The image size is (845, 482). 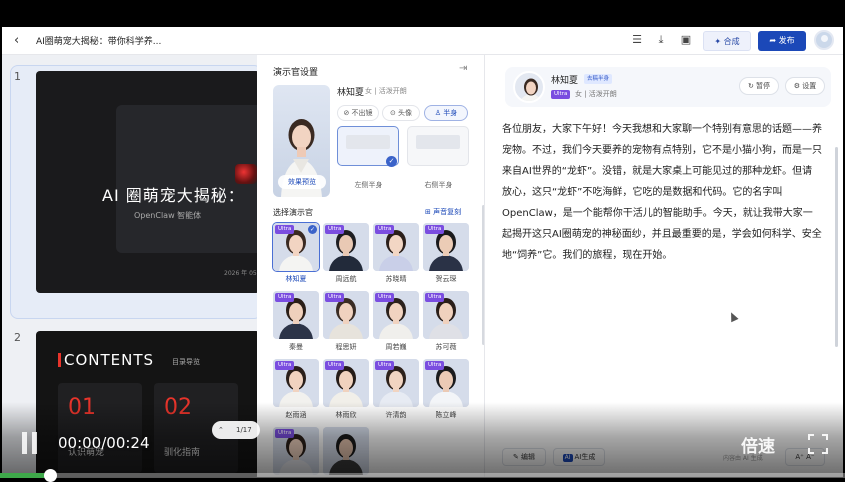 What do you see at coordinates (16, 40) in the screenshot?
I see `chevron-left-icon: ‹` at bounding box center [16, 40].